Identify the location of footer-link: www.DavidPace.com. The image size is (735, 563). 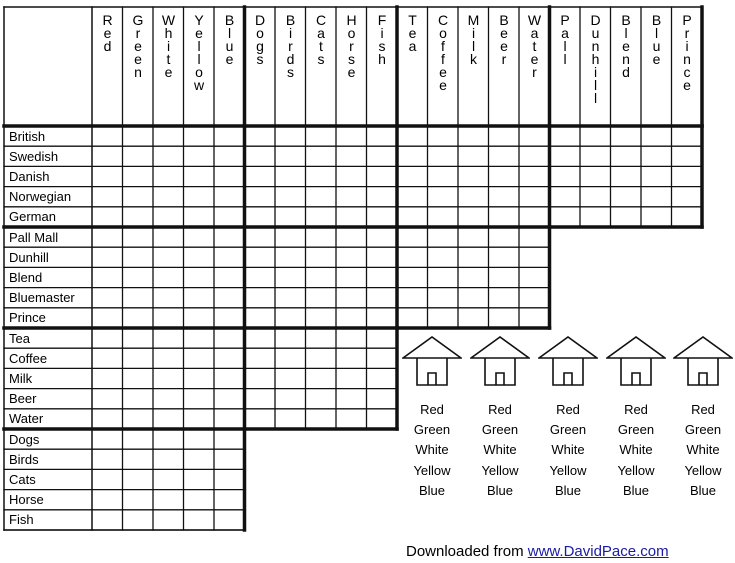
(598, 551).